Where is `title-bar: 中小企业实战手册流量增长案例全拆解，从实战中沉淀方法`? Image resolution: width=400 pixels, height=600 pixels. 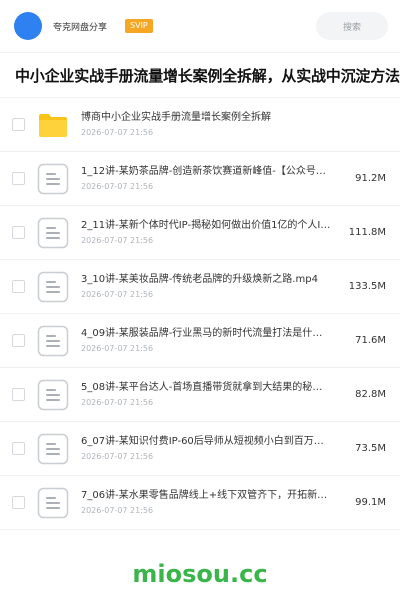 title-bar: 中小企业实战手册流量增长案例全拆解，从实战中沉淀方法 is located at coordinates (200, 75).